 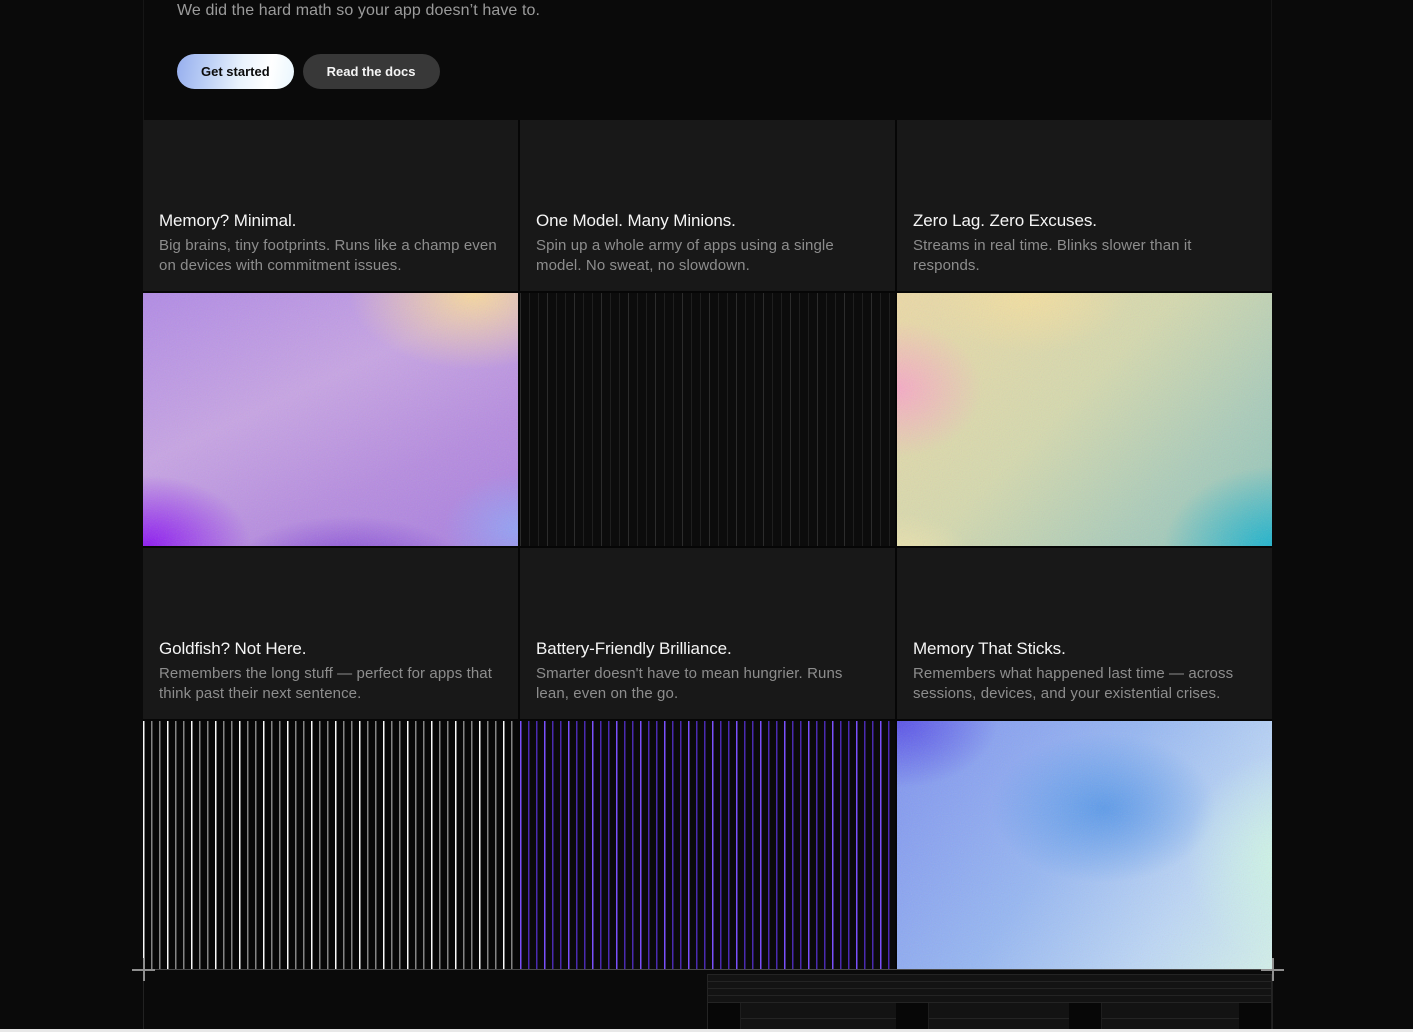 I want to click on table-preview-row-divider, so click(x=989, y=1018).